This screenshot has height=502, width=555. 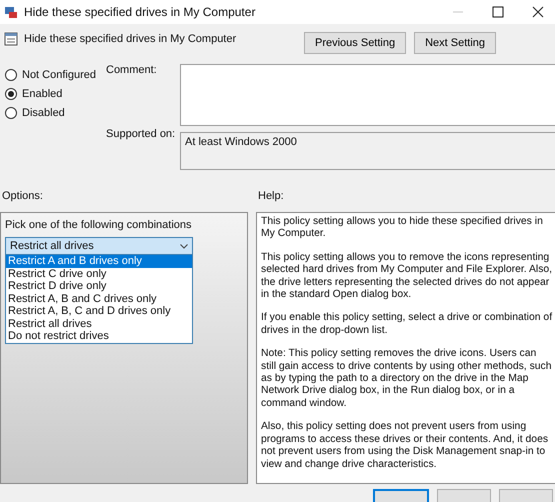 I want to click on options-label: Options:, so click(x=23, y=196).